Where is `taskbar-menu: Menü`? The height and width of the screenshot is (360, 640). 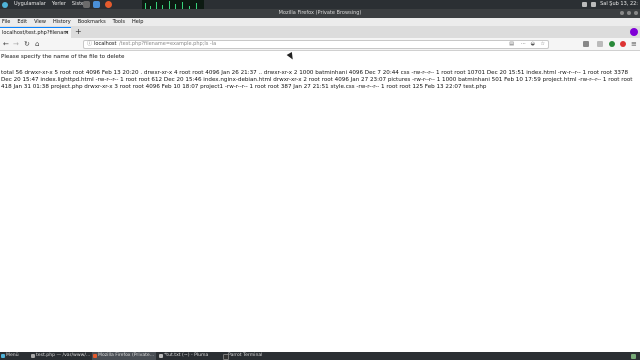
taskbar-menu: Menü is located at coordinates (15, 356).